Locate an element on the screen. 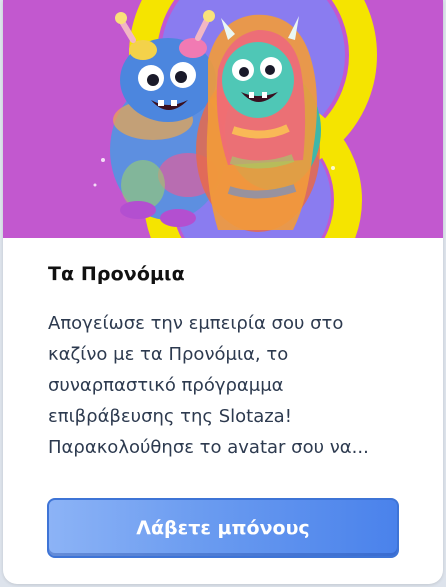  description-line: επιβράβευσης της Slotaza! is located at coordinates (170, 416).